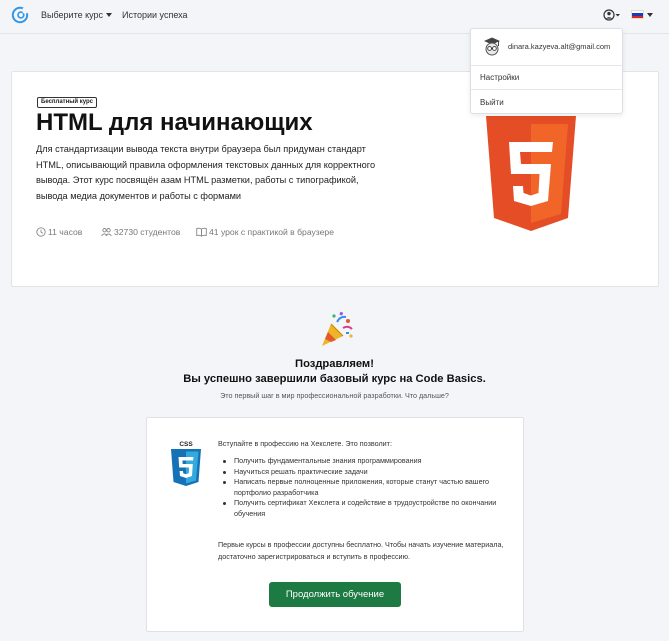 The height and width of the screenshot is (641, 669). What do you see at coordinates (637, 14) in the screenshot?
I see `russian-flag-icon` at bounding box center [637, 14].